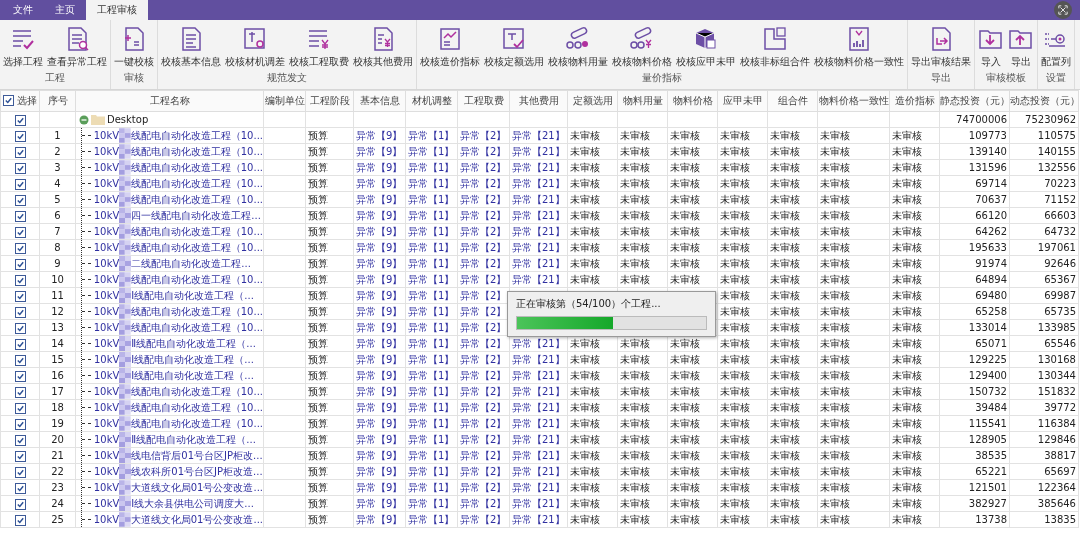 The width and height of the screenshot is (1080, 533). What do you see at coordinates (859, 47) in the screenshot?
I see `ribbon-button: 校核物料价格一致性` at bounding box center [859, 47].